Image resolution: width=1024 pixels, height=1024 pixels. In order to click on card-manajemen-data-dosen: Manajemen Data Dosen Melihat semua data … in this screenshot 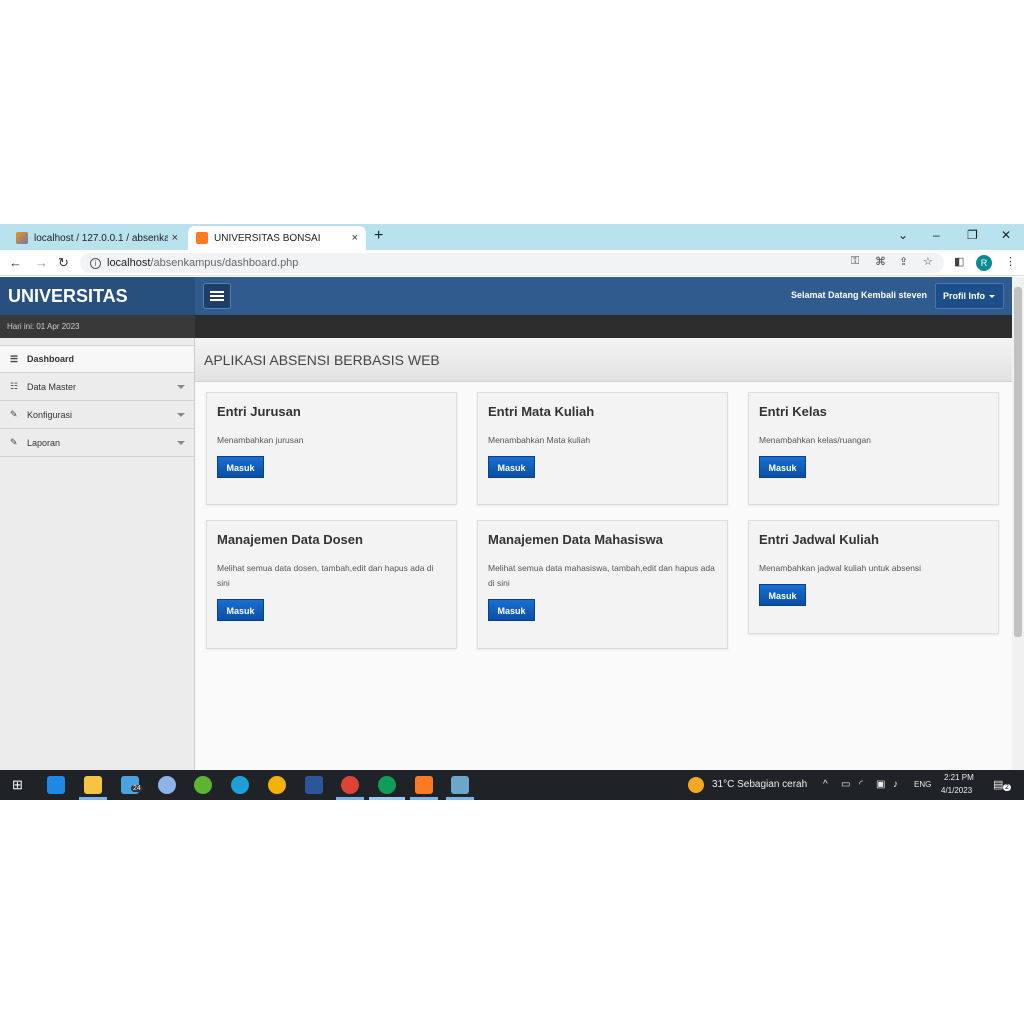, I will do `click(331, 584)`.